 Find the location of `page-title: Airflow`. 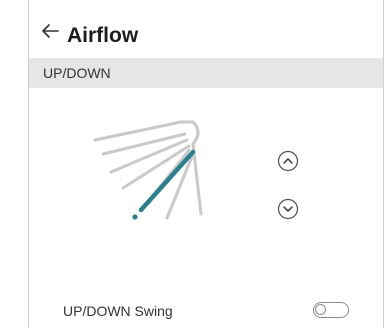

page-title: Airflow is located at coordinates (103, 35).